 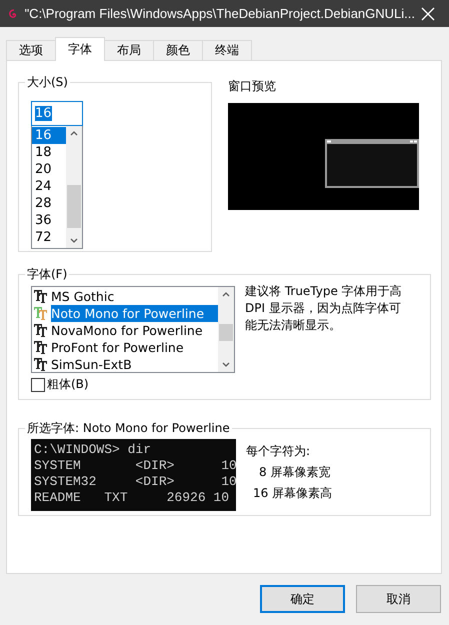 What do you see at coordinates (57, 113) in the screenshot?
I see `size-field: 16` at bounding box center [57, 113].